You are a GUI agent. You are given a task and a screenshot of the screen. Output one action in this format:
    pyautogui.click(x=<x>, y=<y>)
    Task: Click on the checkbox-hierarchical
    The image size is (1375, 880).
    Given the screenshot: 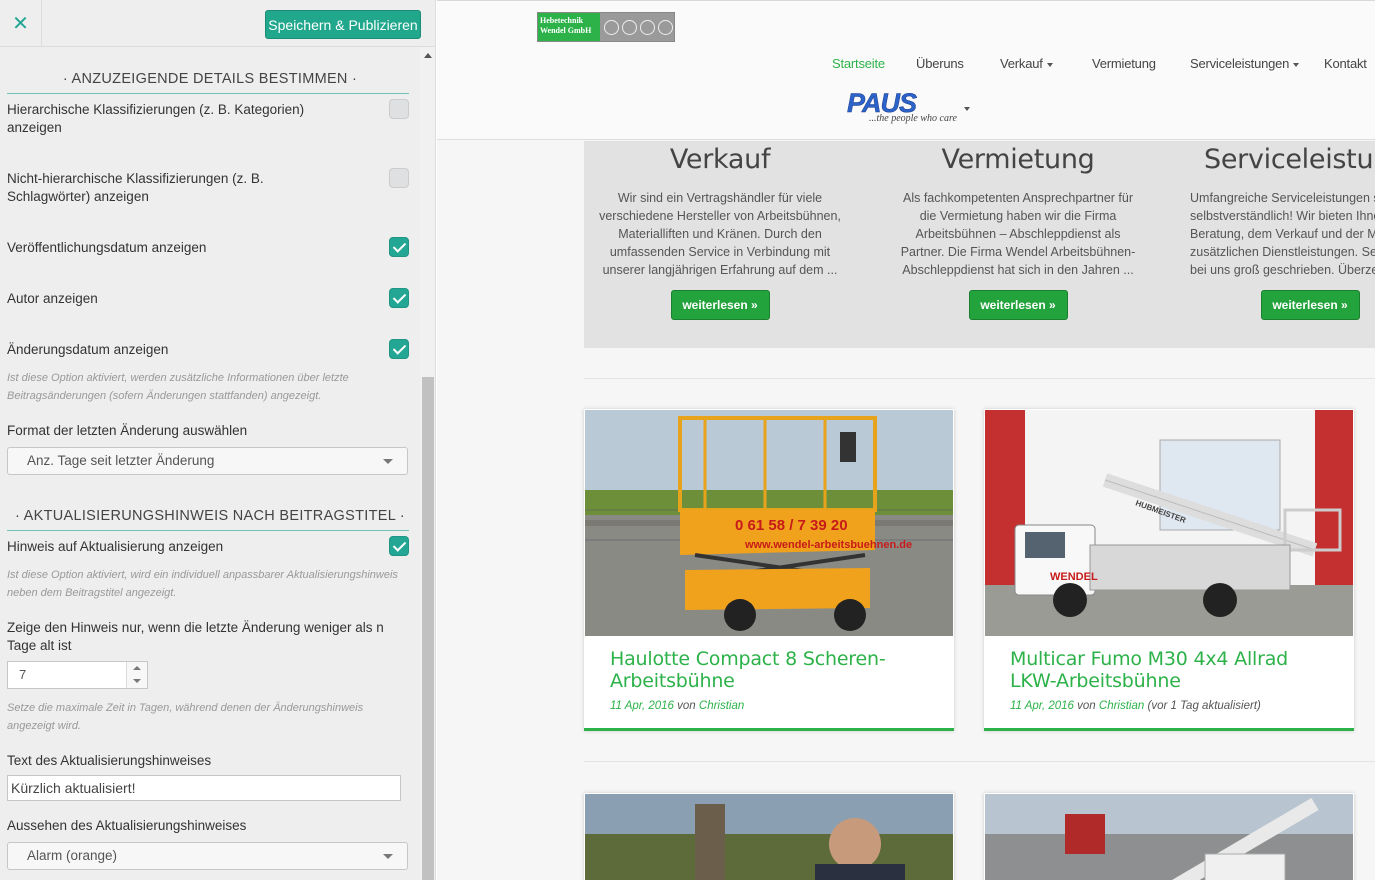 What is the action you would take?
    pyautogui.click(x=399, y=109)
    